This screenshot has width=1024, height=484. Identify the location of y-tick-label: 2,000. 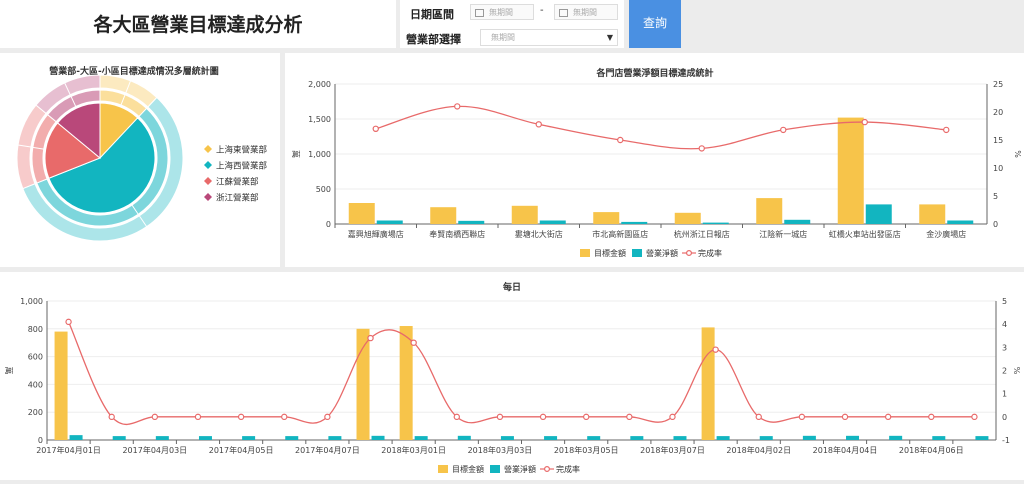
(319, 84).